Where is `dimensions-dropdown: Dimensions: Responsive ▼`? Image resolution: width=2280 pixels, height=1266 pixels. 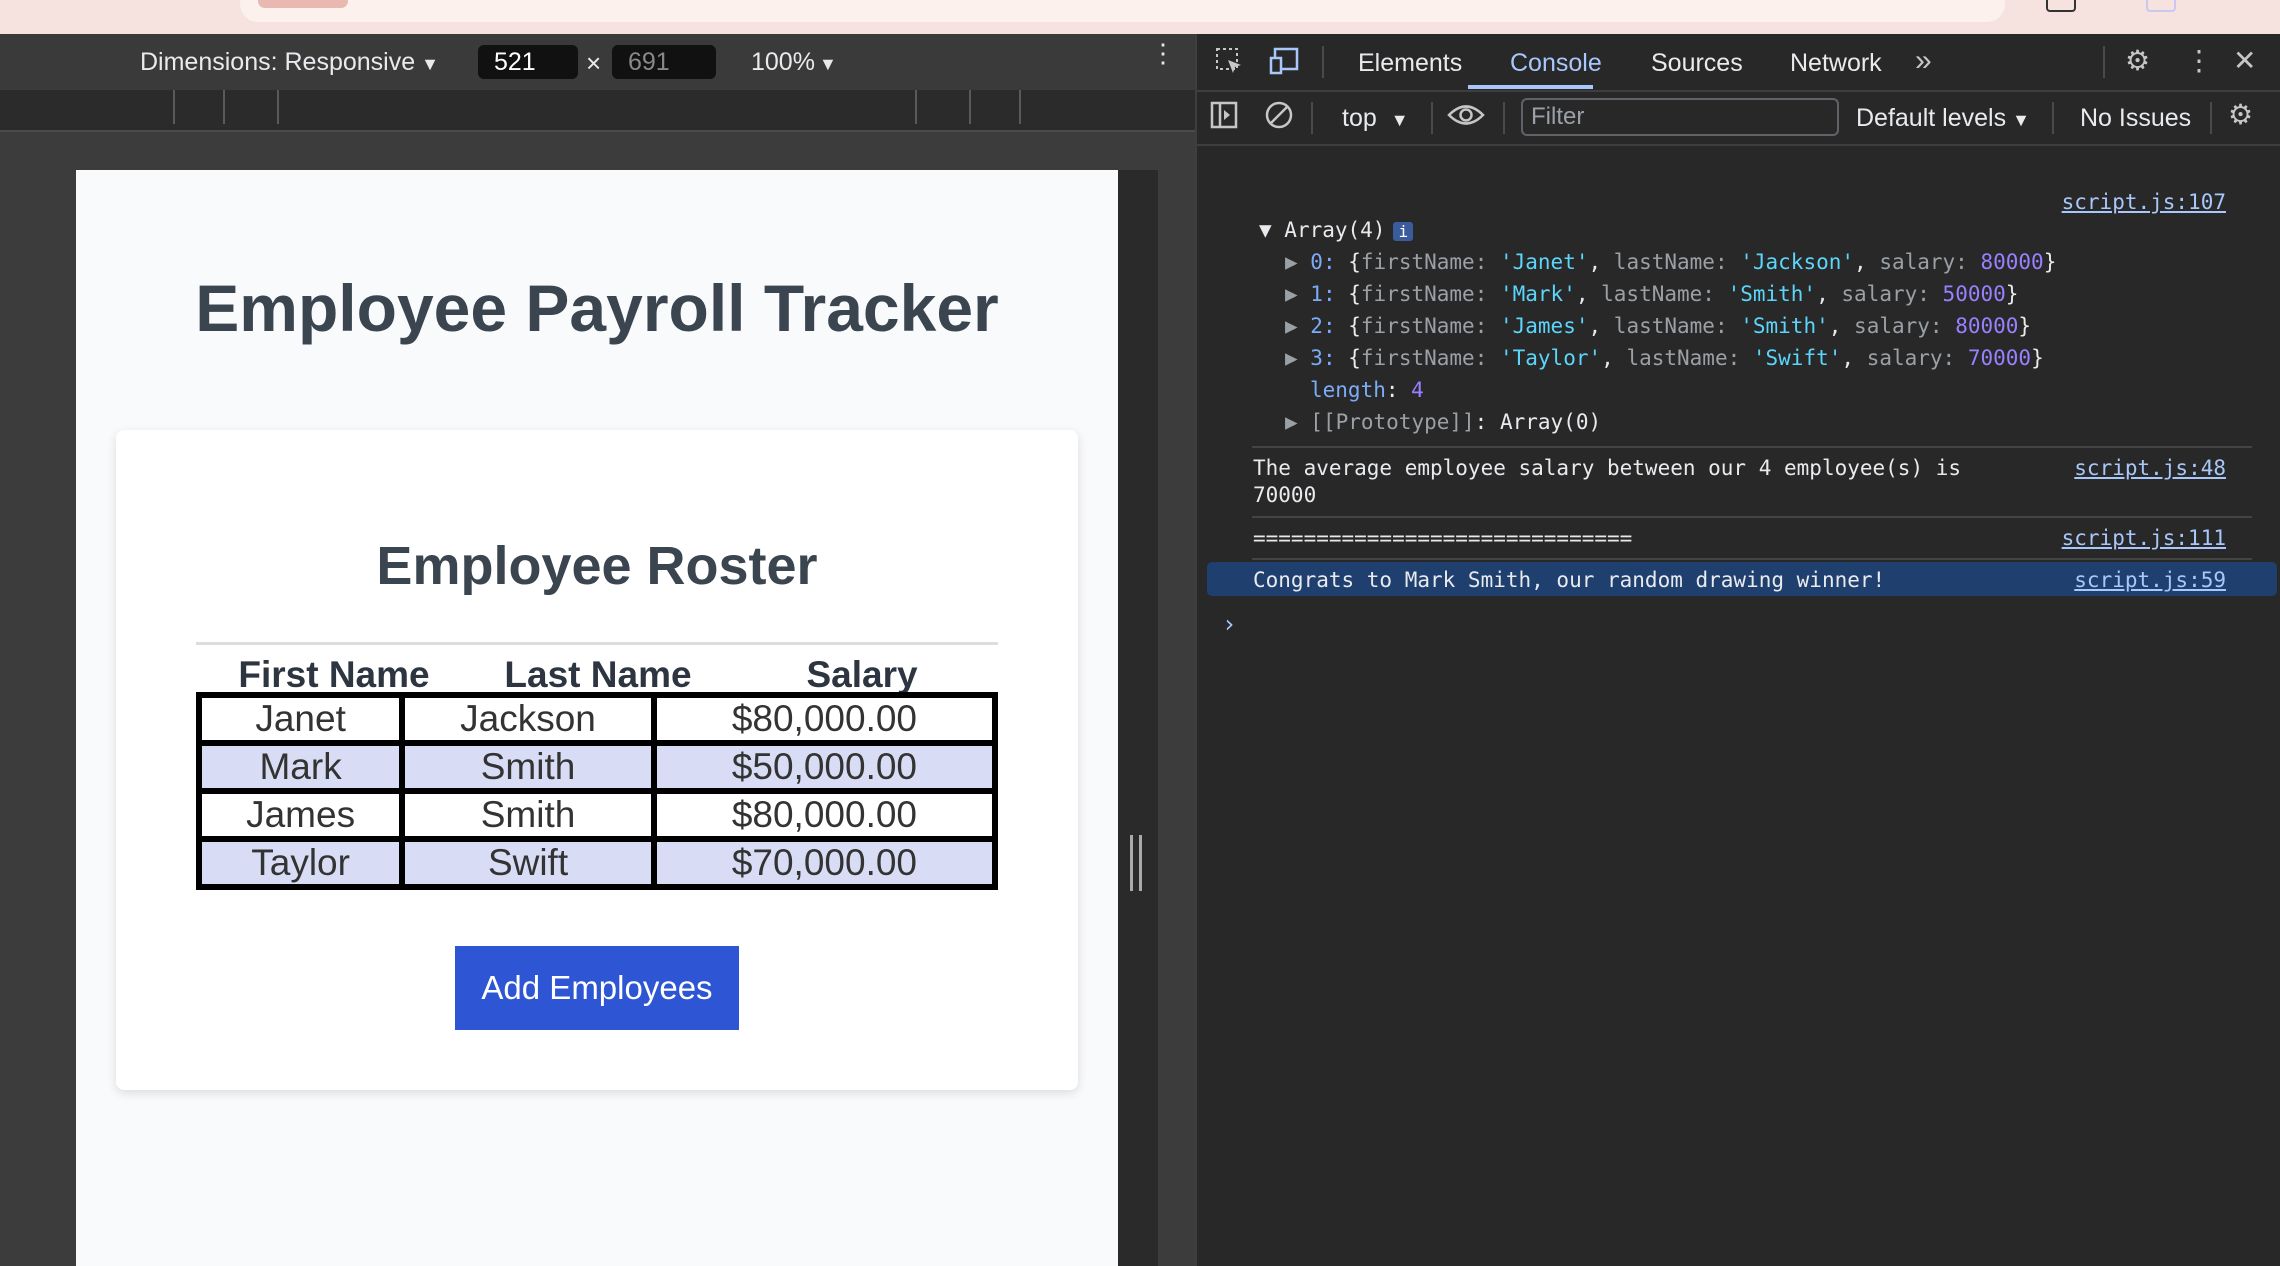 dimensions-dropdown: Dimensions: Responsive ▼ is located at coordinates (289, 62).